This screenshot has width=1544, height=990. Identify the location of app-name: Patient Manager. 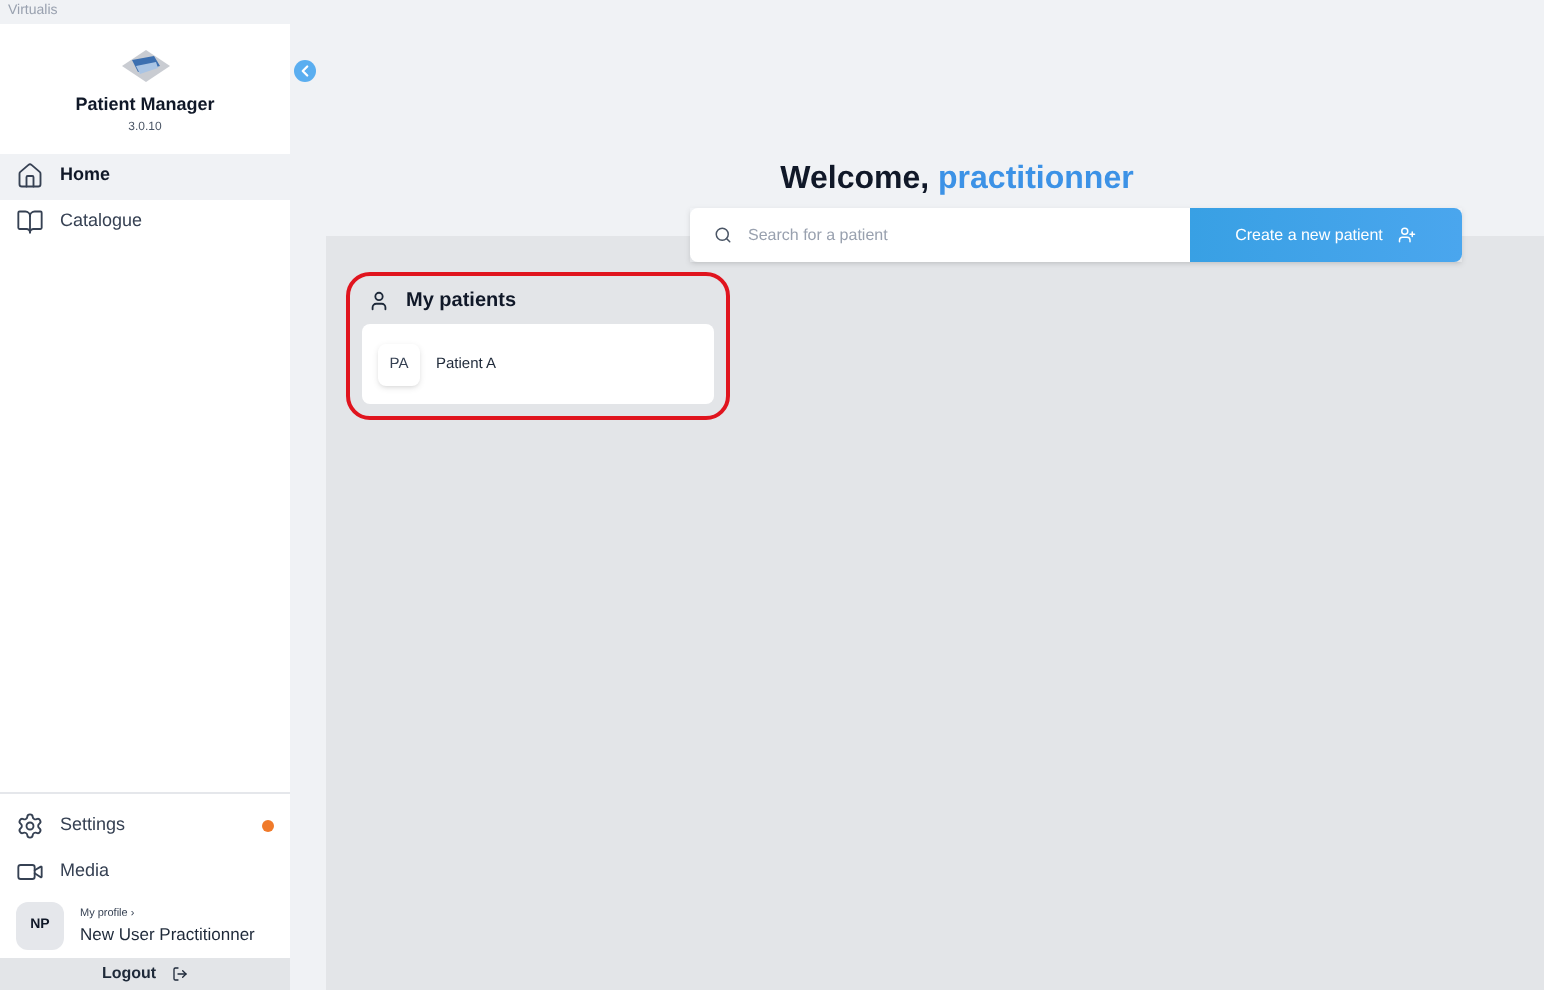
(145, 105).